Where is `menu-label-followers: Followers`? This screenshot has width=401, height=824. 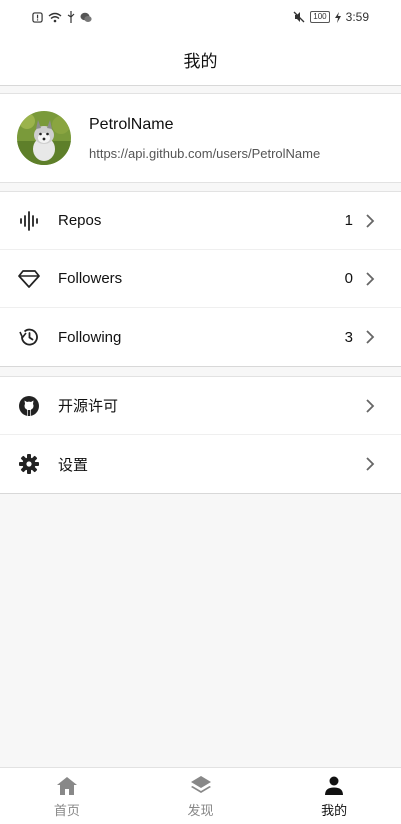 menu-label-followers: Followers is located at coordinates (90, 278).